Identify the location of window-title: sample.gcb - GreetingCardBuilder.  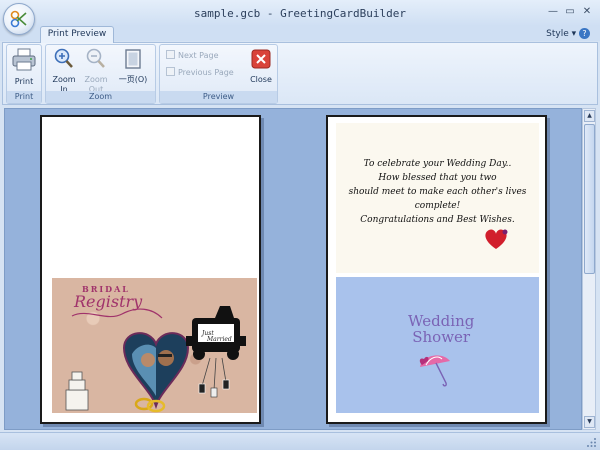
(300, 13).